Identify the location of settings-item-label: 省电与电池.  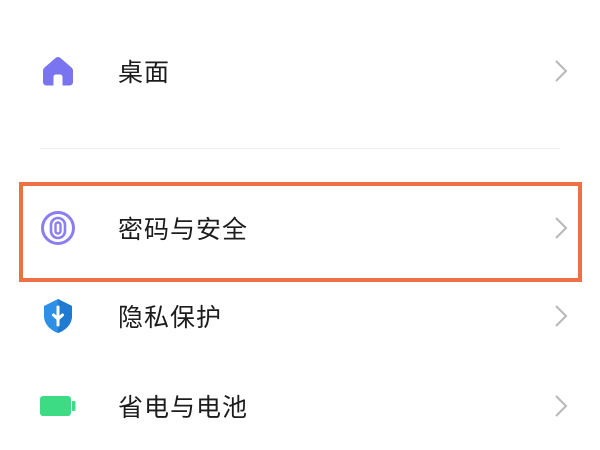
(183, 407).